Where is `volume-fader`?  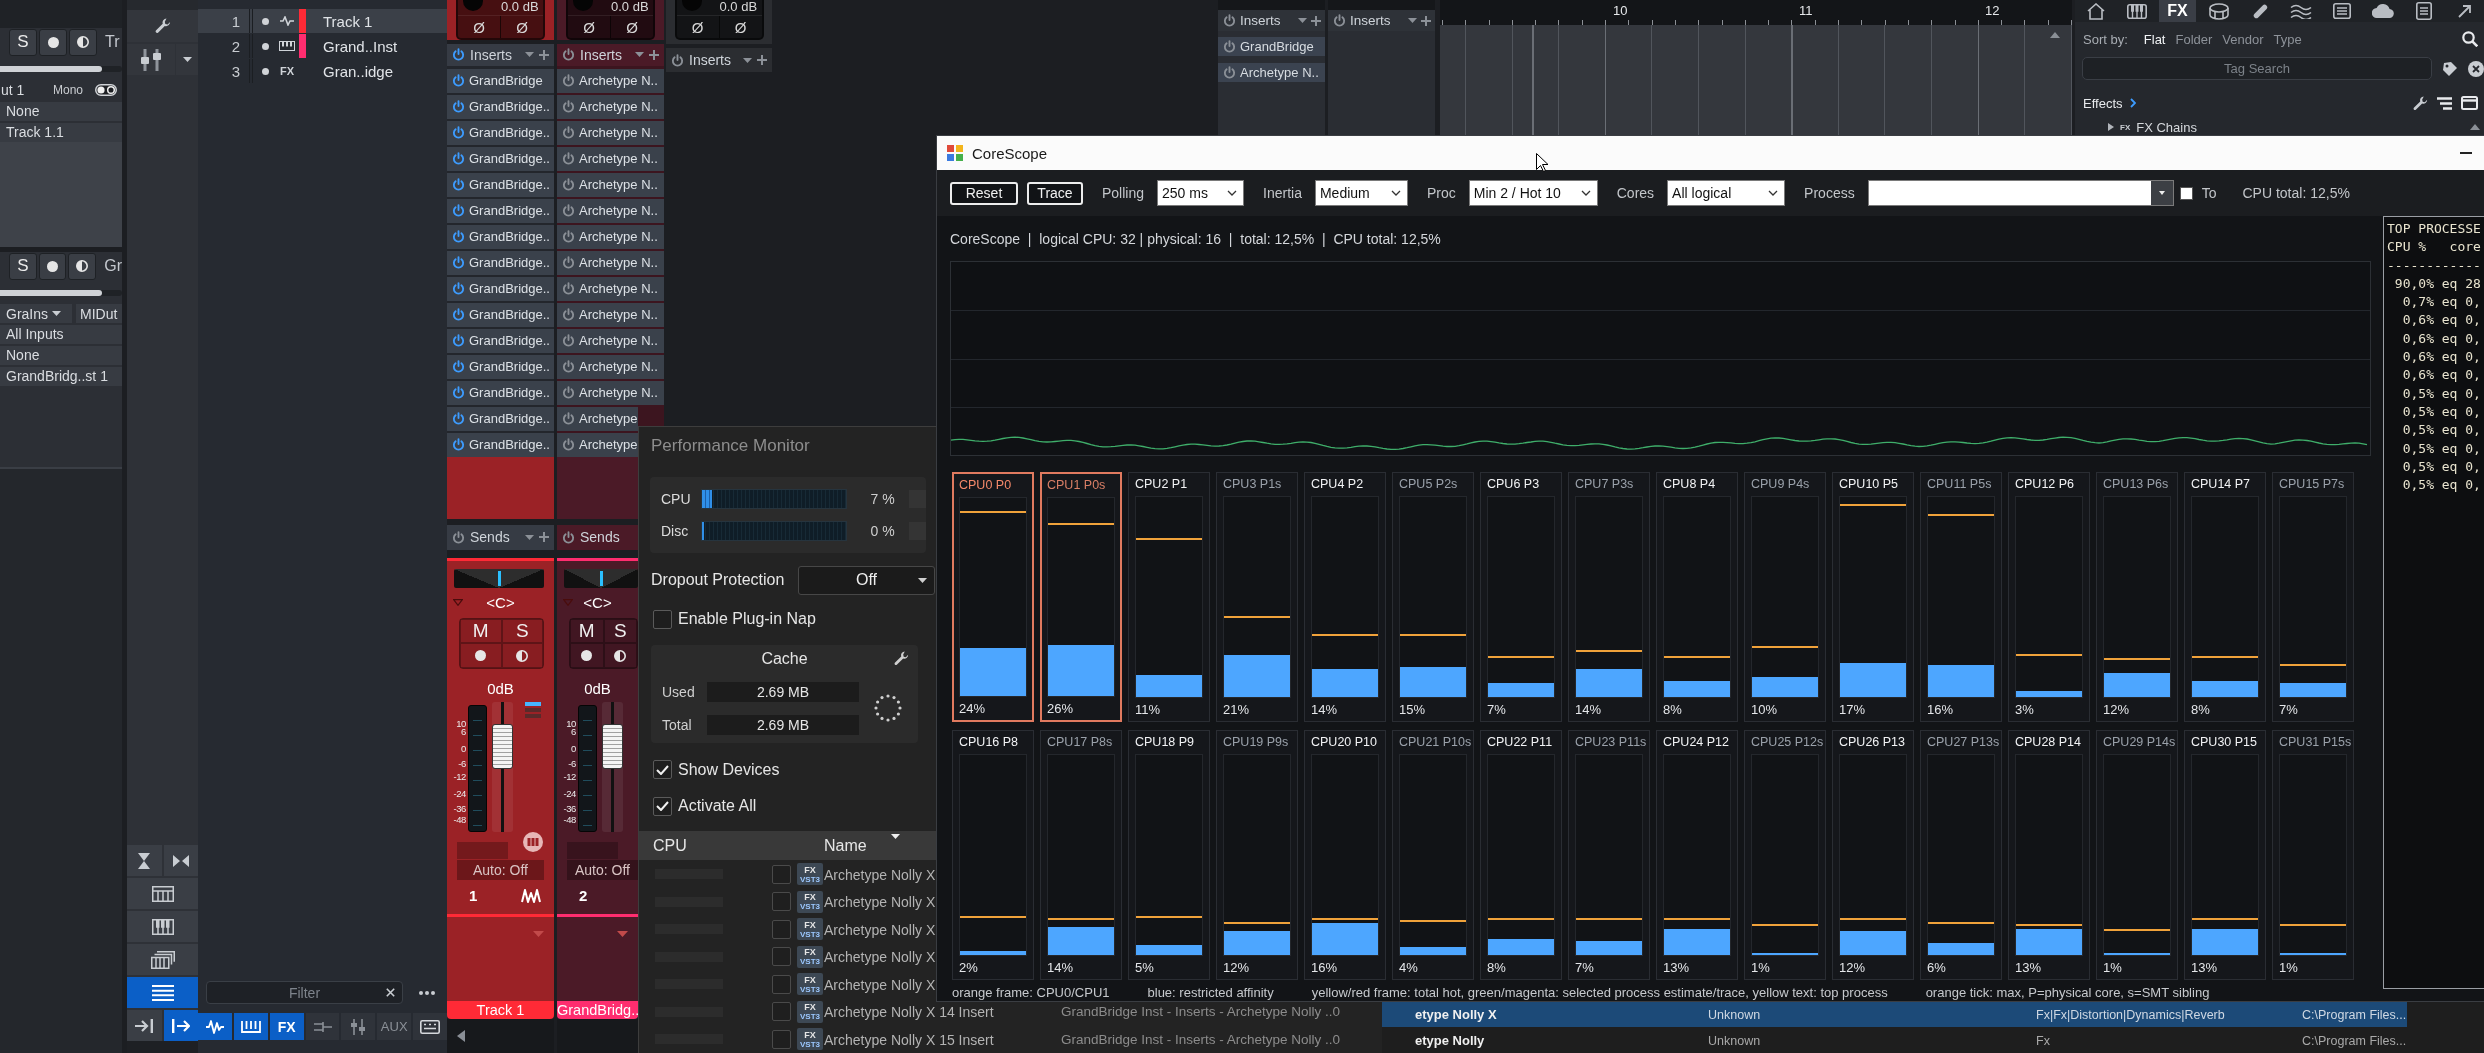 volume-fader is located at coordinates (612, 767).